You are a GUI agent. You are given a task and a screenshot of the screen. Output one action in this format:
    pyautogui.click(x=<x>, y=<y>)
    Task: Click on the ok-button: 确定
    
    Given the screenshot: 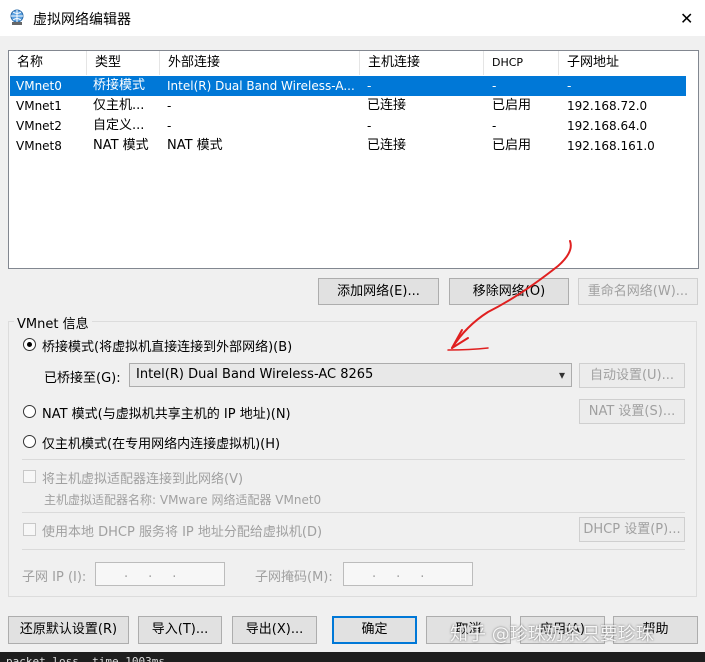 What is the action you would take?
    pyautogui.click(x=374, y=630)
    